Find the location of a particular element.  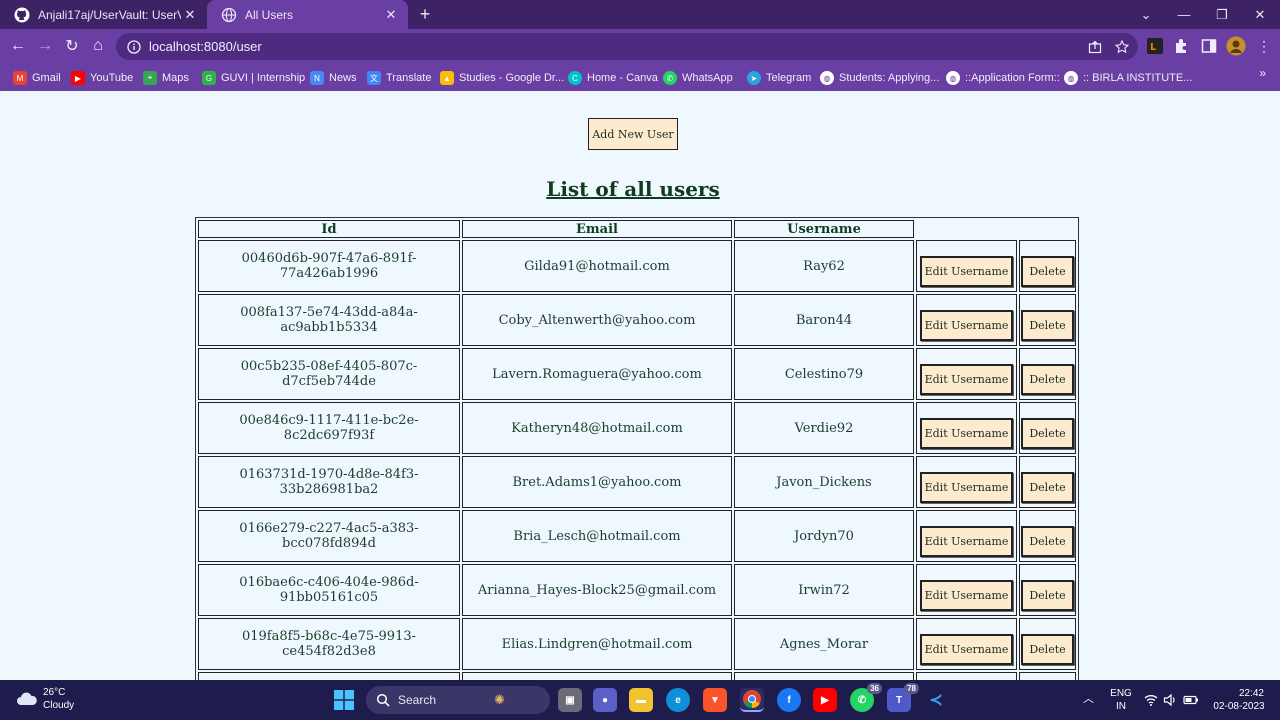

tab-all-users: All Users ✕ is located at coordinates (307, 14).